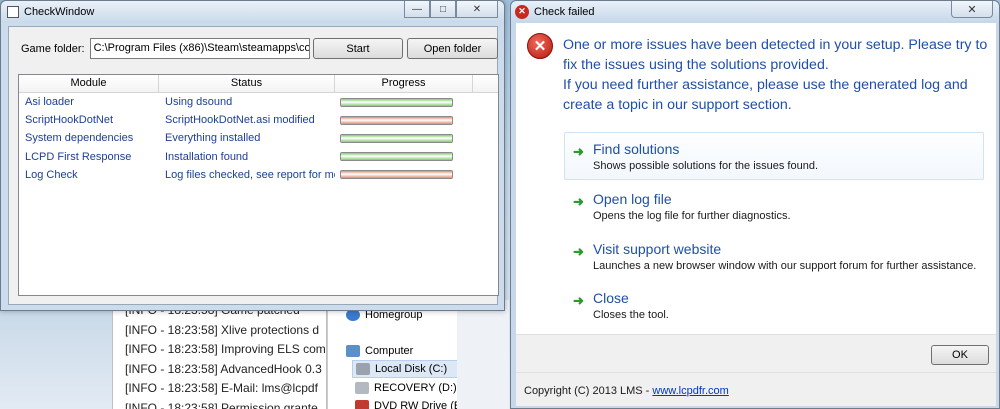  Describe the element at coordinates (49, 102) in the screenshot. I see `module-name: Asi loader` at that location.